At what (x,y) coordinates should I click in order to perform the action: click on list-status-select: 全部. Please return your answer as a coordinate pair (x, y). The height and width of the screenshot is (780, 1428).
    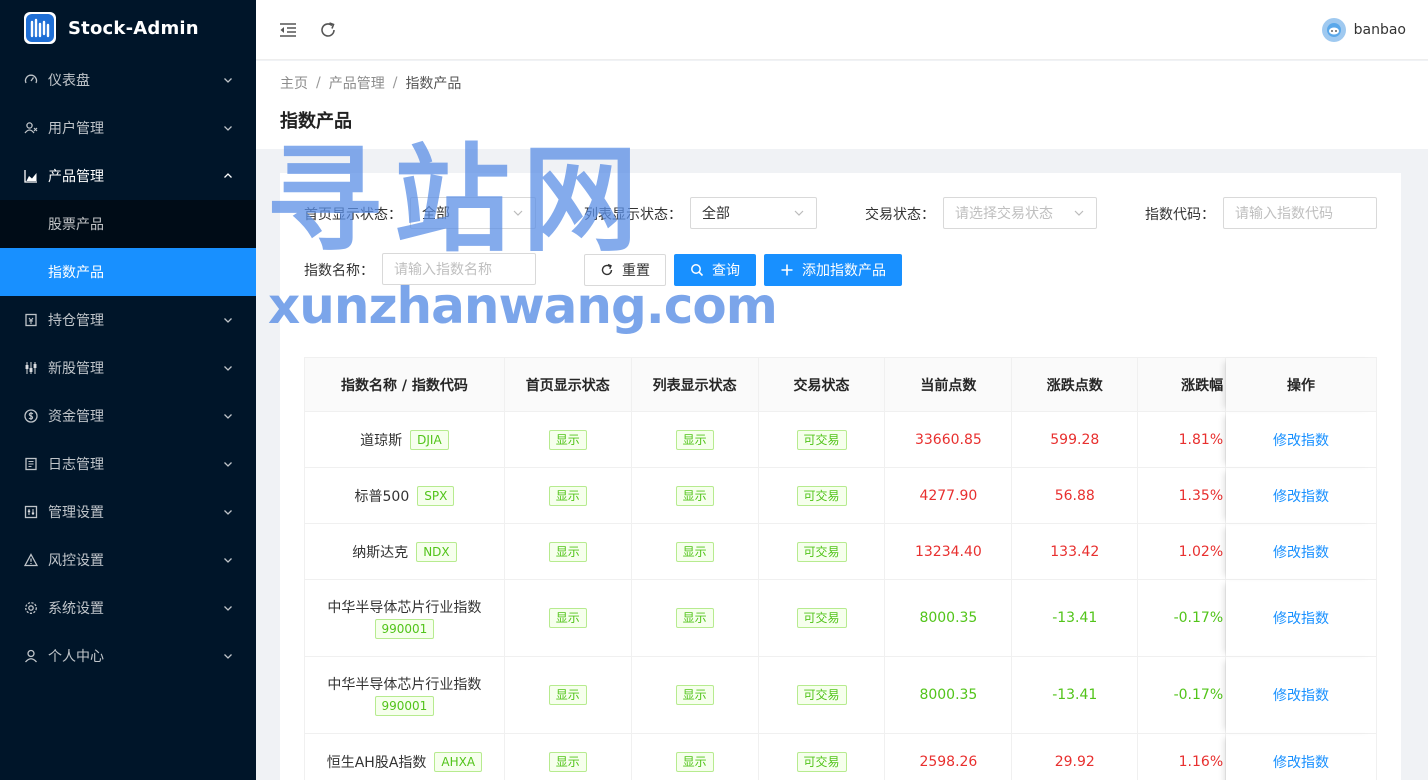
    Looking at the image, I should click on (753, 213).